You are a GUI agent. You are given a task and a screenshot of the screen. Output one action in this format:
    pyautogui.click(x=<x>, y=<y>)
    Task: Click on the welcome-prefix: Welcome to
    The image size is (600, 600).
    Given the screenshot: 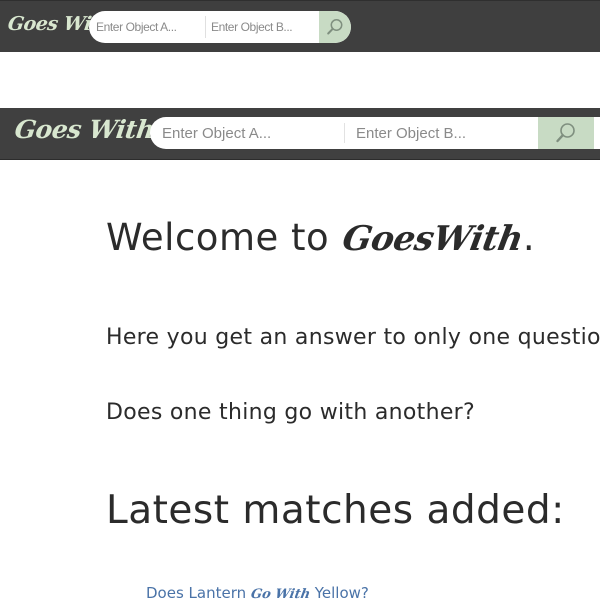 What is the action you would take?
    pyautogui.click(x=224, y=237)
    